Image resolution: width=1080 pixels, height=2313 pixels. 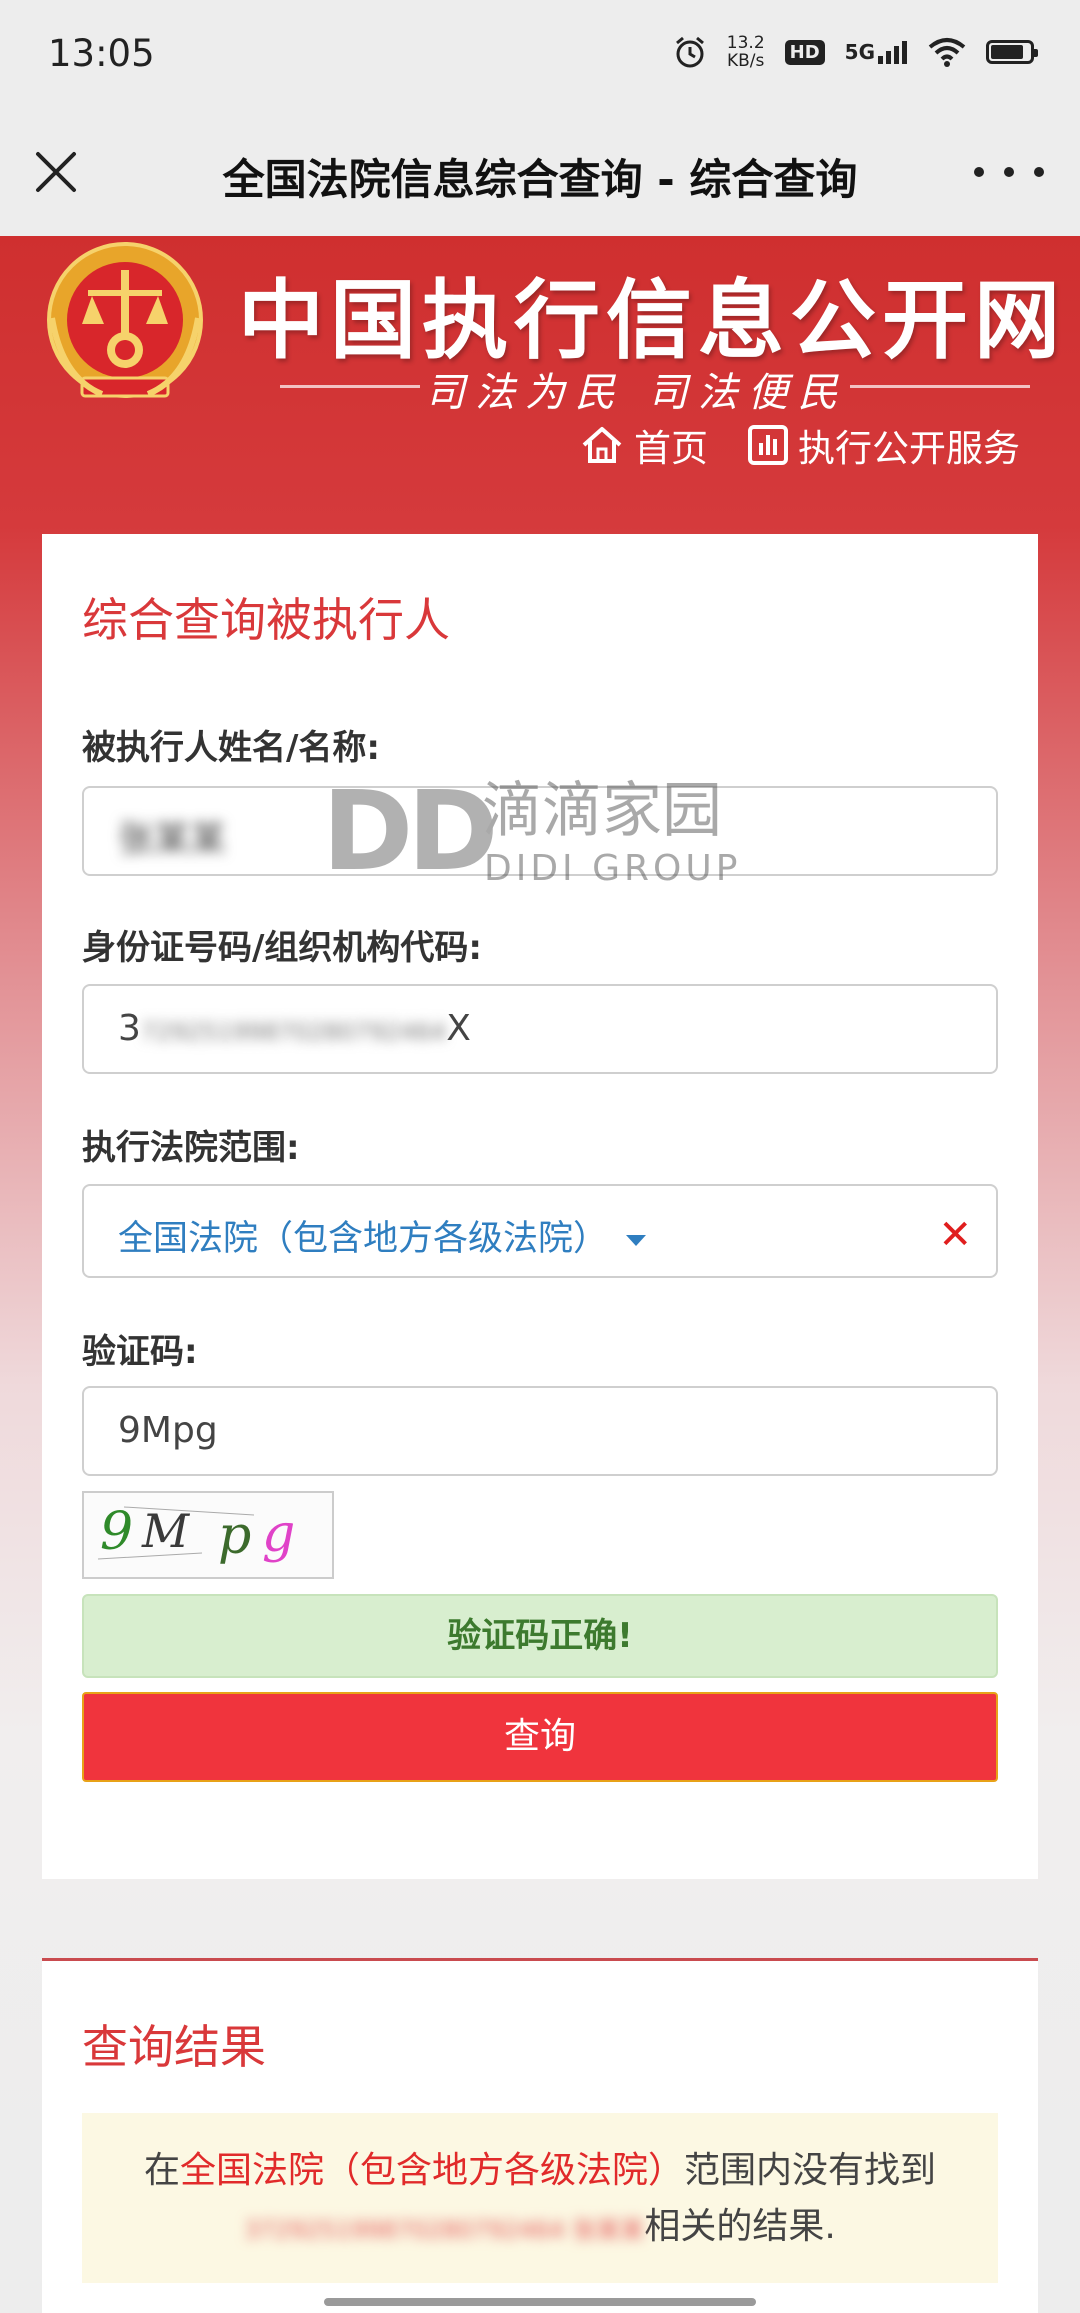 What do you see at coordinates (540, 2302) in the screenshot?
I see `home-indicator` at bounding box center [540, 2302].